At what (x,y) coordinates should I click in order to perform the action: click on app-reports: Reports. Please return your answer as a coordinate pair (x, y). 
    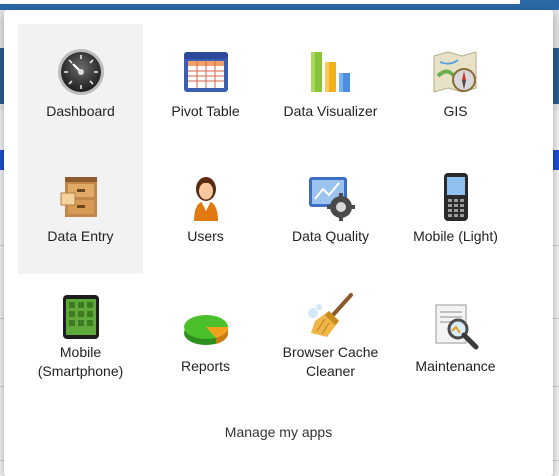
    Looking at the image, I should click on (205, 336).